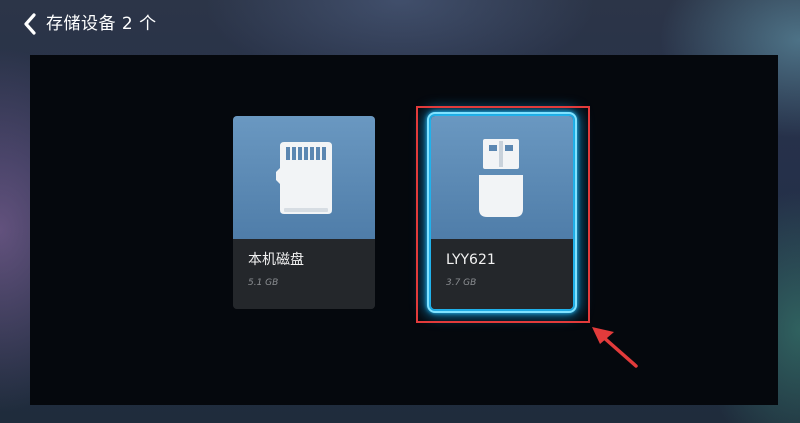 Image resolution: width=800 pixels, height=423 pixels. What do you see at coordinates (400, 25) in the screenshot?
I see `header: 存储设备 2 个` at bounding box center [400, 25].